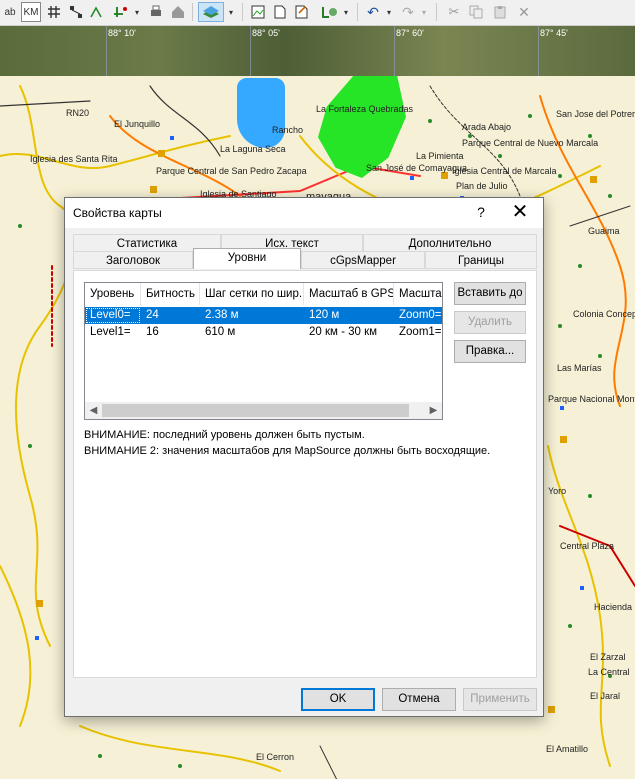 The height and width of the screenshot is (779, 635). Describe the element at coordinates (74, 159) in the screenshot. I see `map-label: Iglesia des Santa Rita` at that location.